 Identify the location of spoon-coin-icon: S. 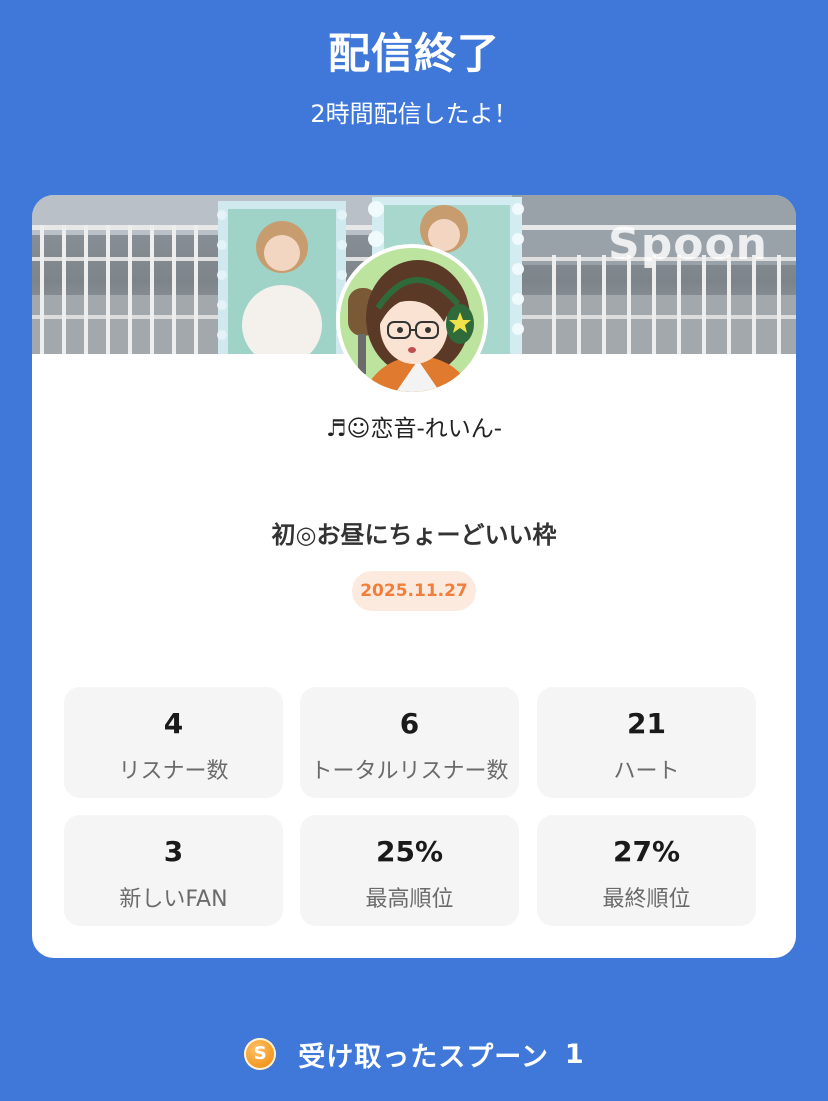
(260, 1054).